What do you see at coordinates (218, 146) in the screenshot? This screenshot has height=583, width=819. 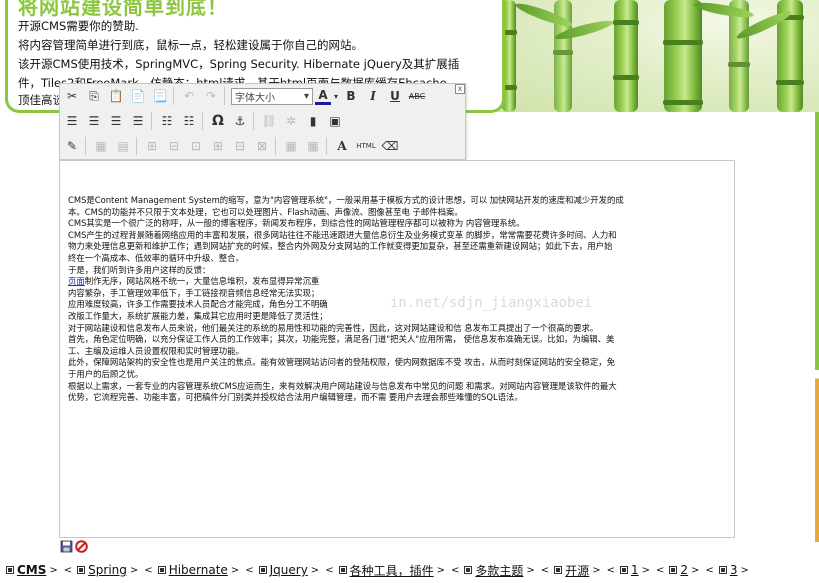 I see `insert-col-icon: ⊞` at bounding box center [218, 146].